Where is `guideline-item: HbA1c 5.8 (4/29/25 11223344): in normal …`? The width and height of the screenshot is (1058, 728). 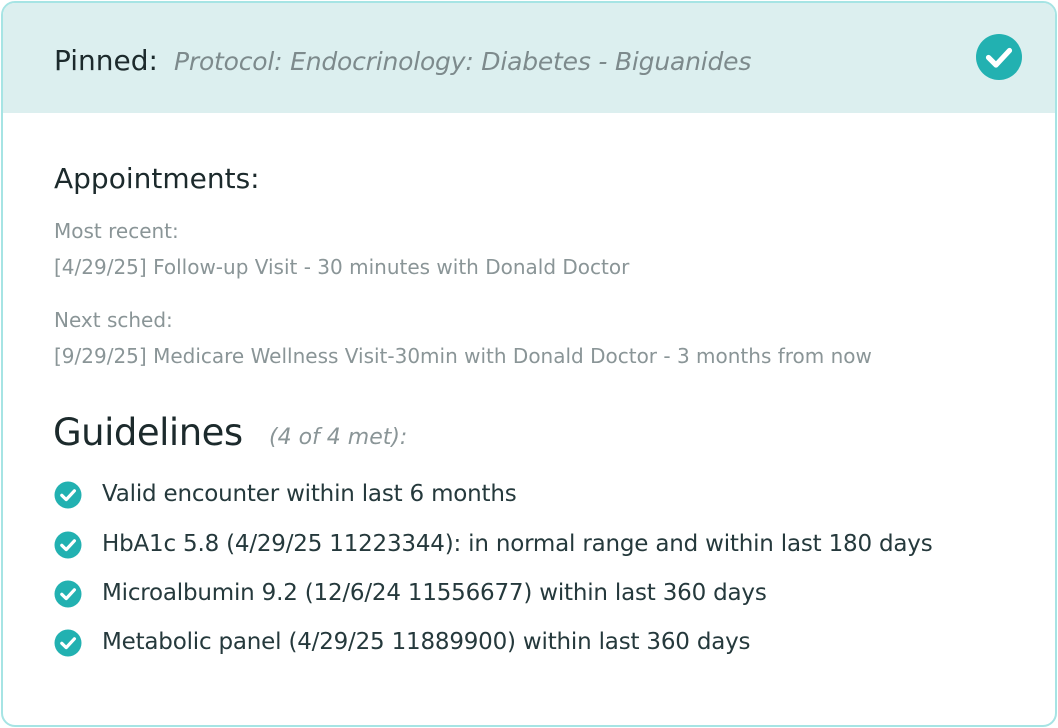 guideline-item: HbA1c 5.8 (4/29/25 11223344): in normal … is located at coordinates (544, 545).